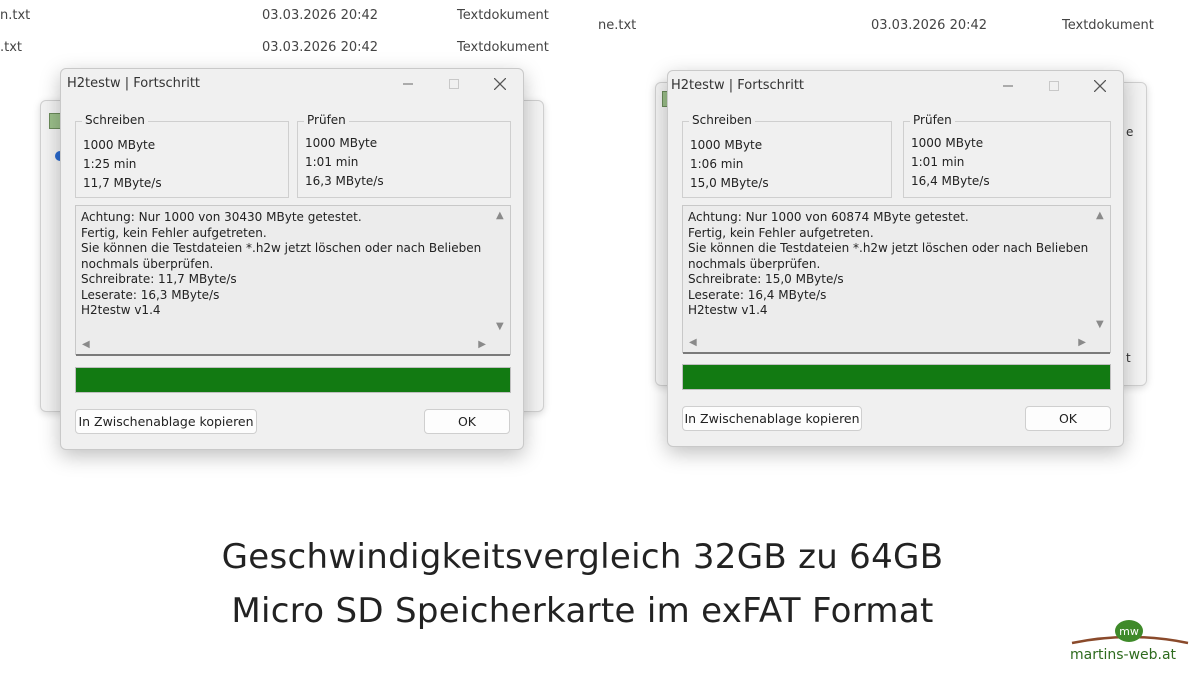 This screenshot has width=1200, height=675. What do you see at coordinates (1130, 132) in the screenshot?
I see `background-text-fragment: e` at bounding box center [1130, 132].